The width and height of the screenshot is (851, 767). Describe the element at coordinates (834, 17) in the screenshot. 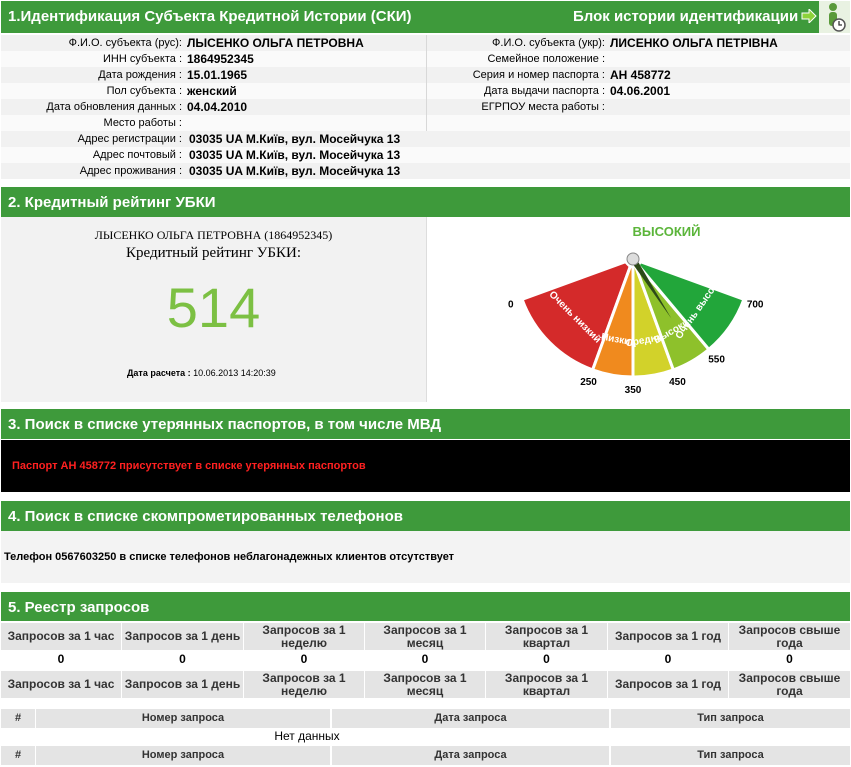

I see `user-clock-icon` at that location.